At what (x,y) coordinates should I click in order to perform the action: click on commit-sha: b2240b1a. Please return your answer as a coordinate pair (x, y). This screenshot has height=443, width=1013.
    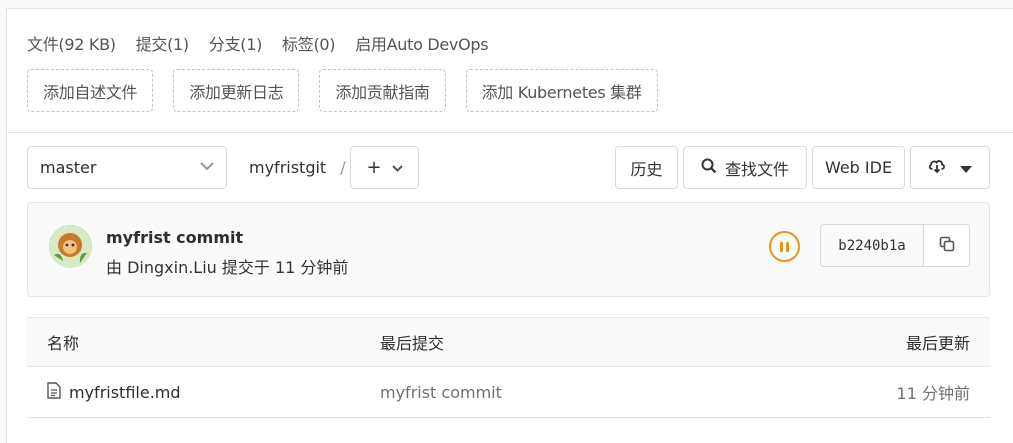
    Looking at the image, I should click on (872, 245).